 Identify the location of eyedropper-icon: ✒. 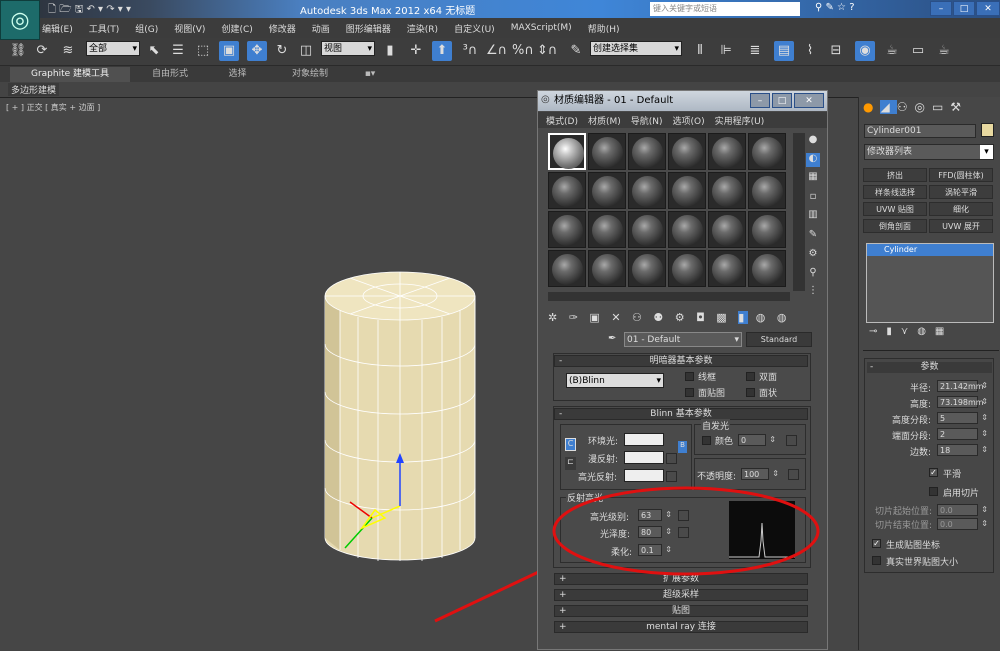
(612, 338).